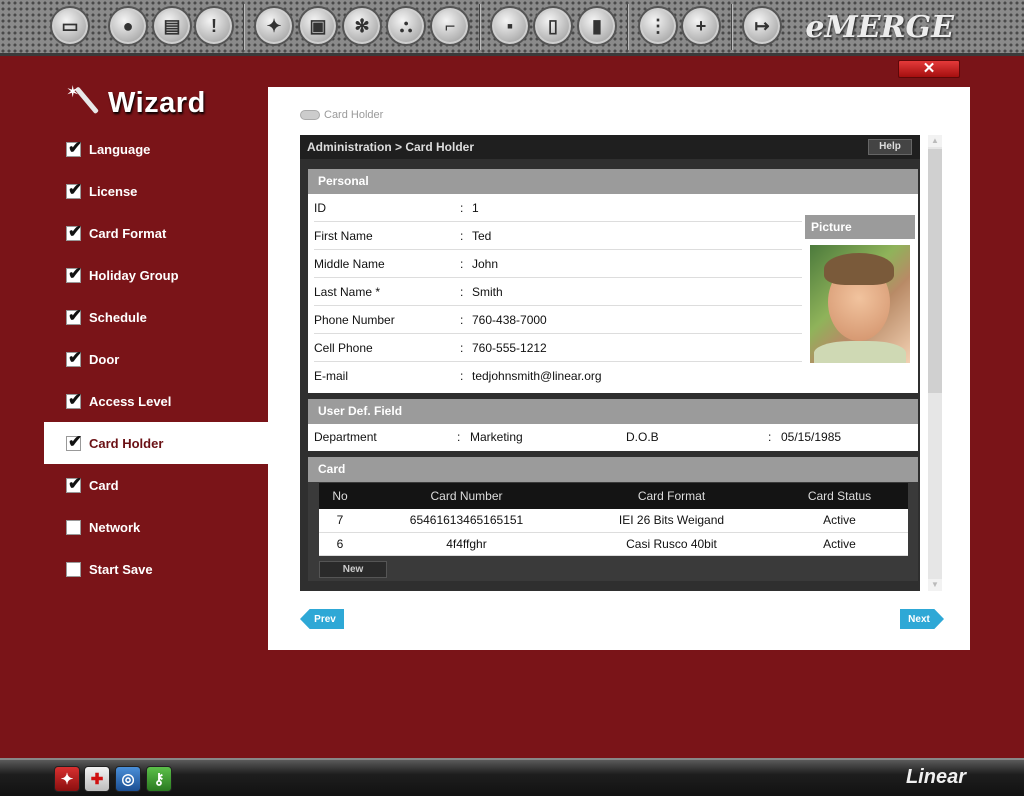 This screenshot has height=796, width=1024. Describe the element at coordinates (671, 496) in the screenshot. I see `column-header: Card Format` at that location.